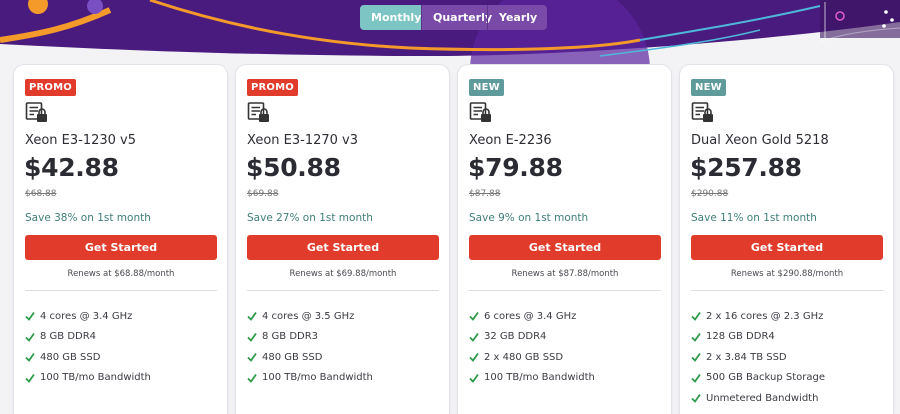 The width and height of the screenshot is (900, 414). I want to click on feature-item: 4 cores @ 3.5 GHz, so click(310, 316).